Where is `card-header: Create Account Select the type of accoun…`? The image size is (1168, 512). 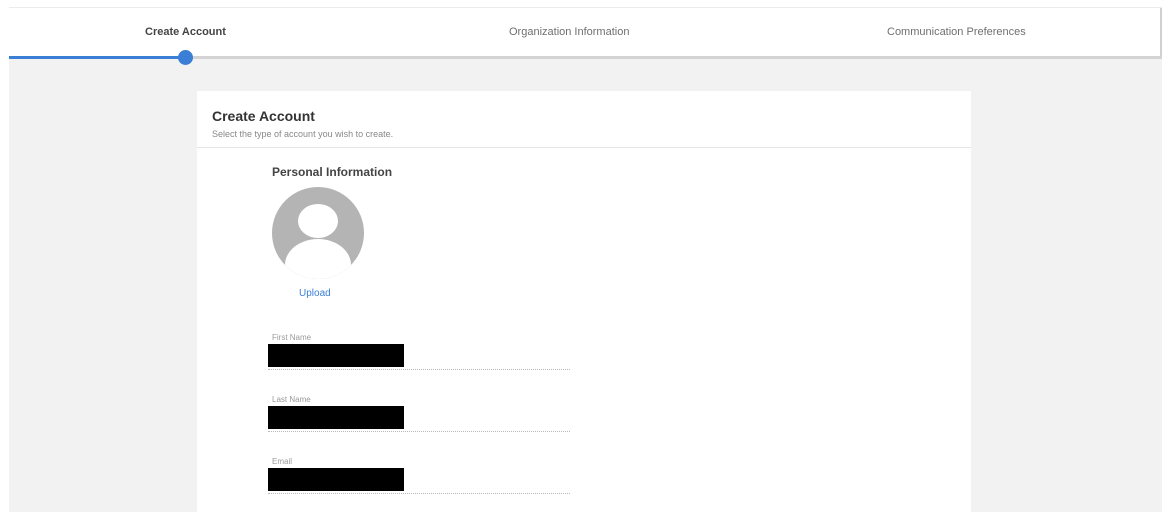
card-header: Create Account Select the type of accoun… is located at coordinates (584, 119).